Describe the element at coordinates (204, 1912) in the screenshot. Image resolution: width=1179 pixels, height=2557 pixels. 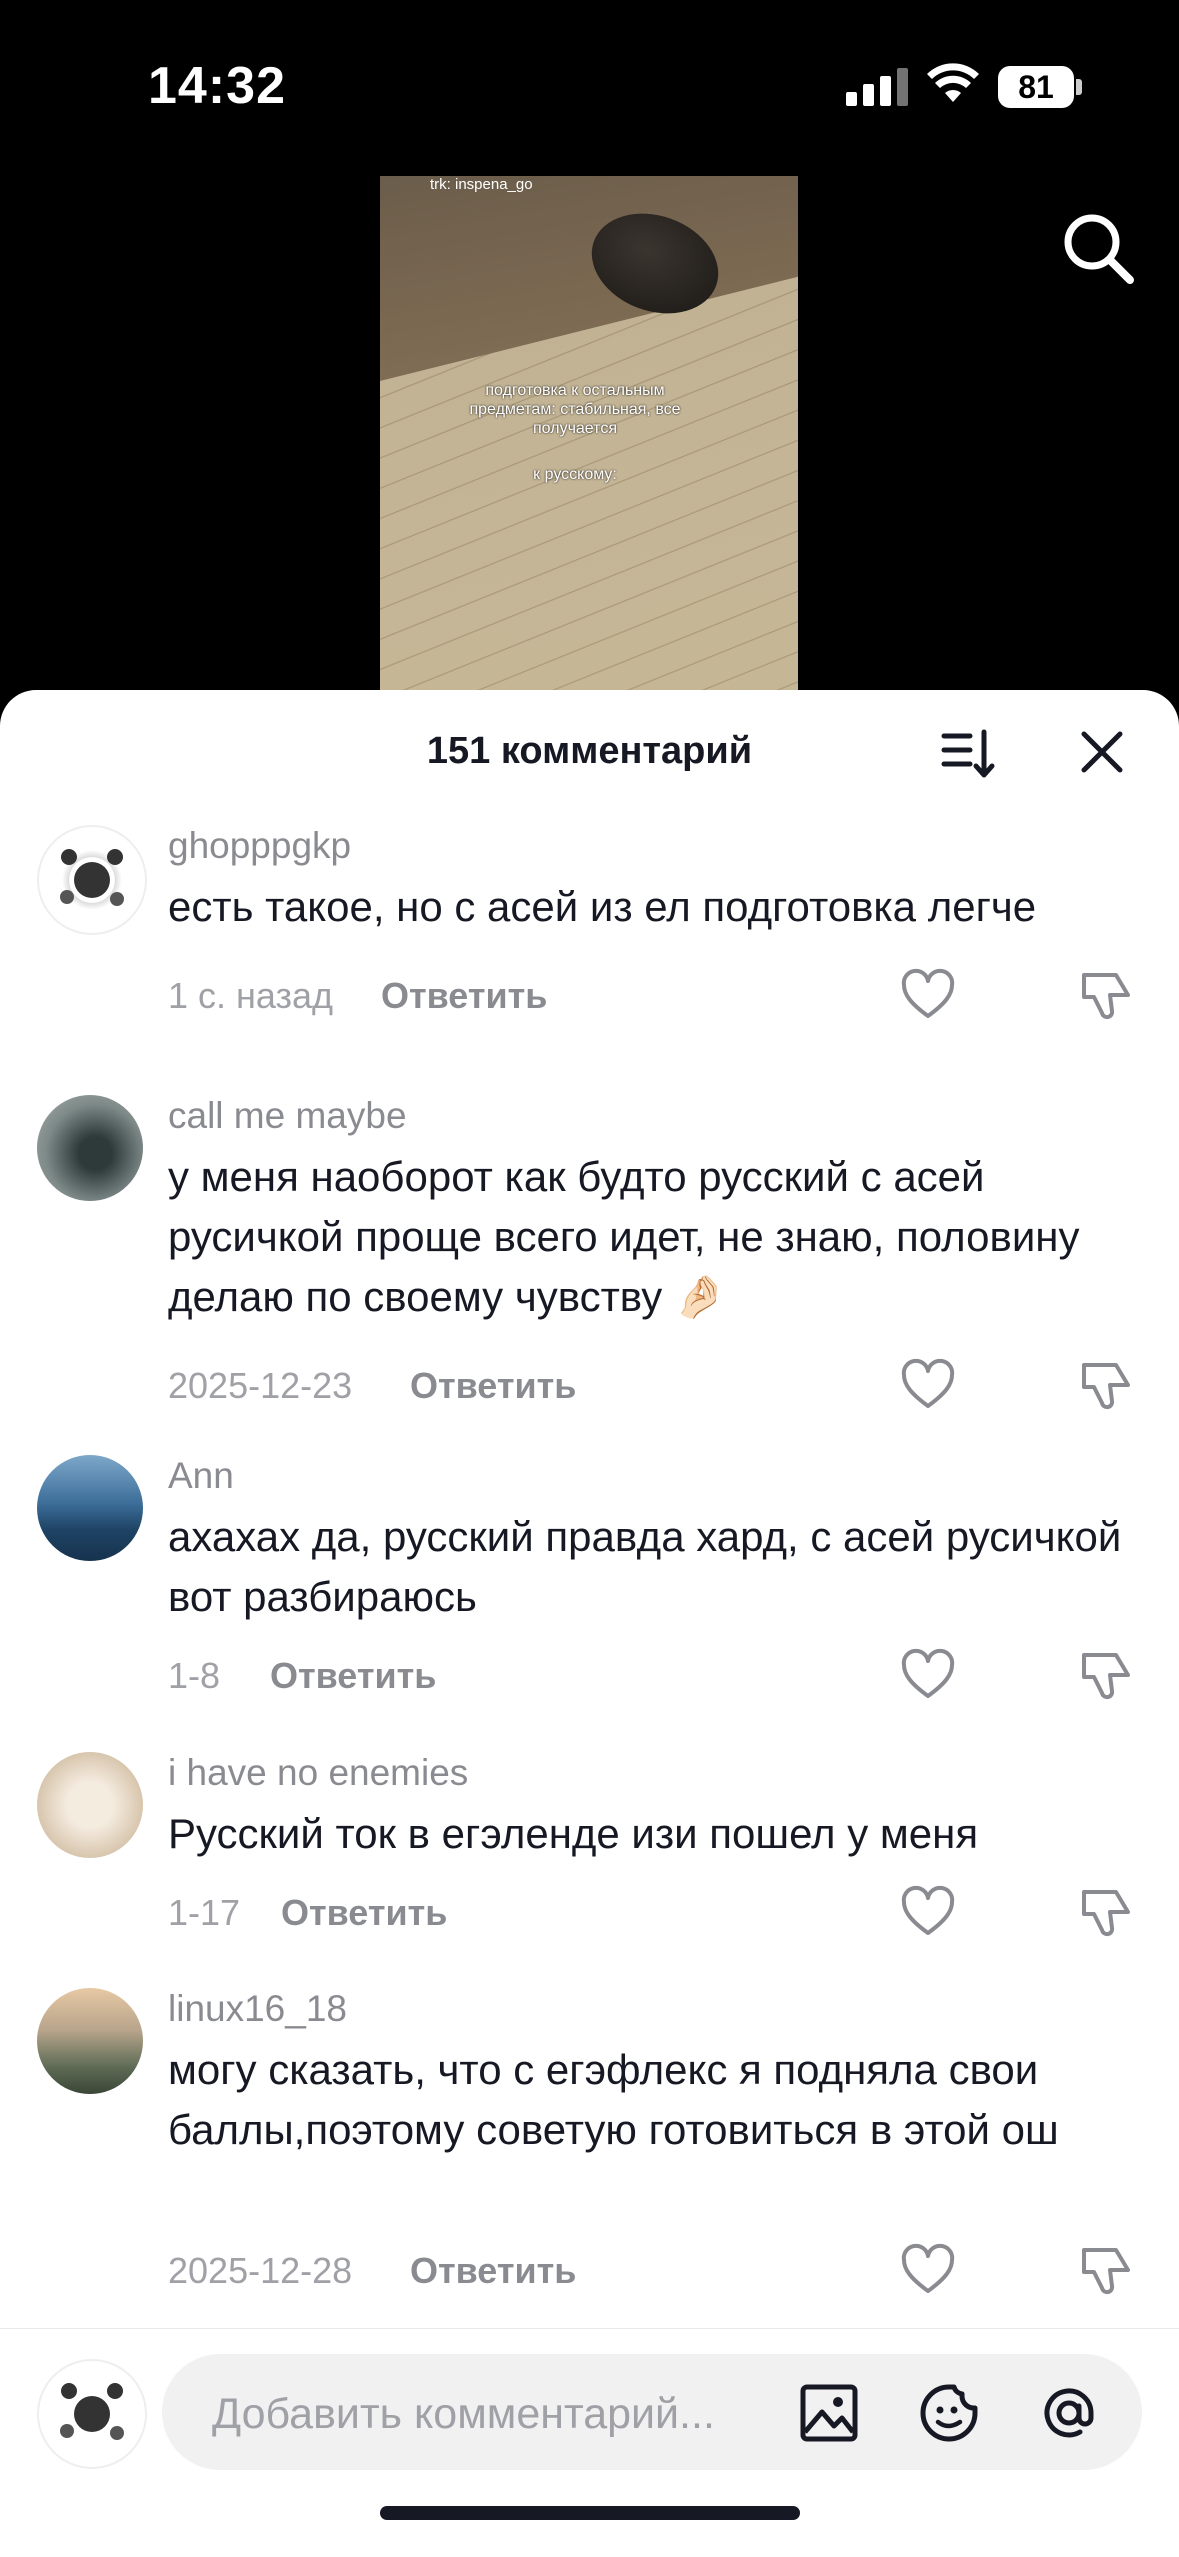
I see `comment-date: 1-17` at that location.